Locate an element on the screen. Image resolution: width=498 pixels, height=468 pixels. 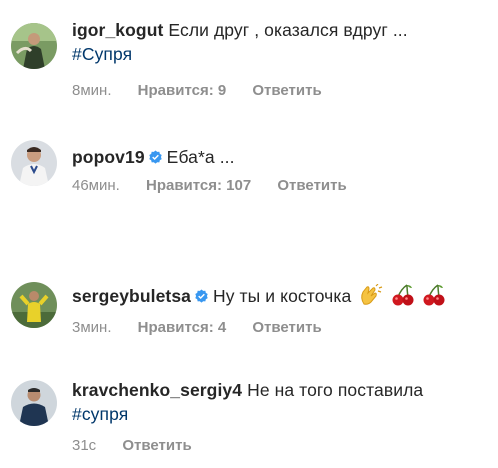
comment-meta: 46мин. Нравится: 107 Ответить is located at coordinates (220, 185).